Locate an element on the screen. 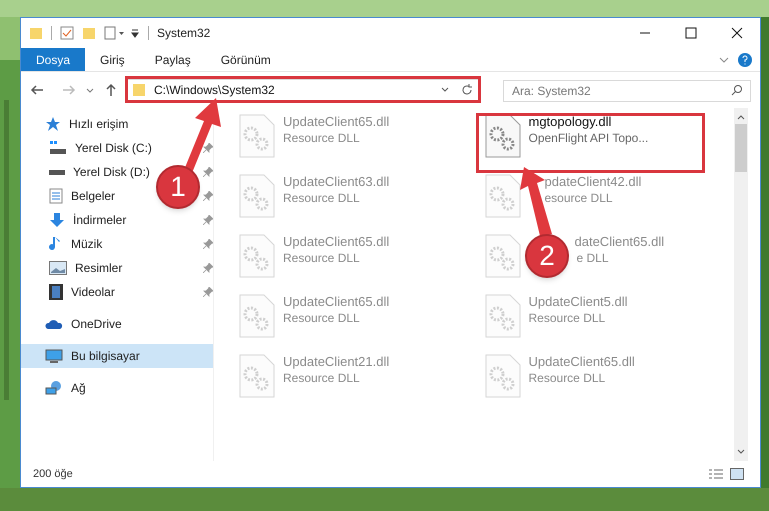 Image resolution: width=769 pixels, height=511 pixels. ribbon-tab: Paylaş is located at coordinates (173, 59).